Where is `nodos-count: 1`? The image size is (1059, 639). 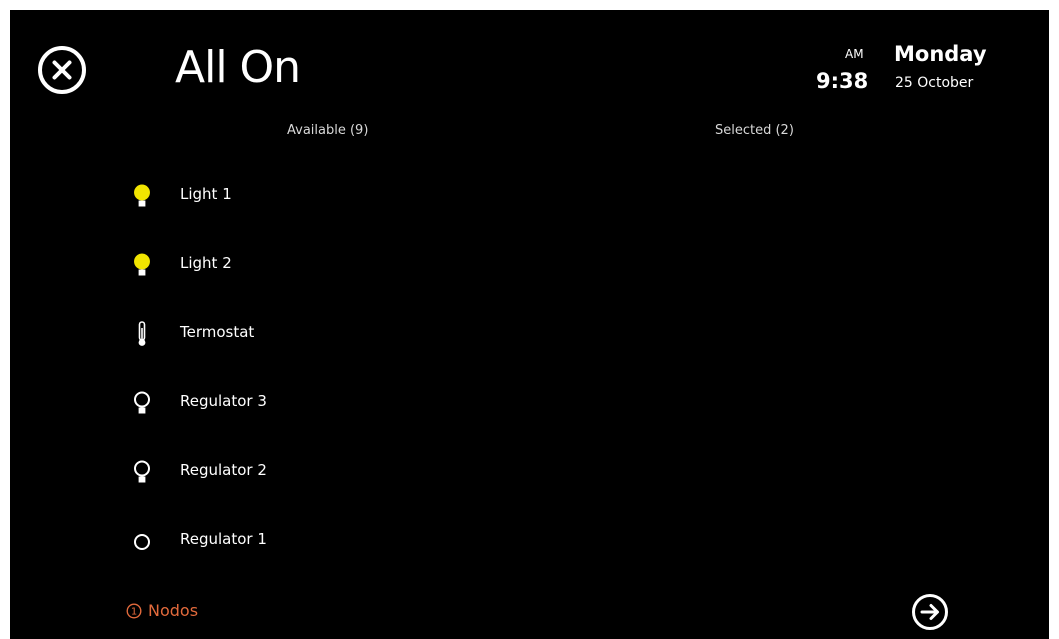 nodos-count: 1 is located at coordinates (134, 611).